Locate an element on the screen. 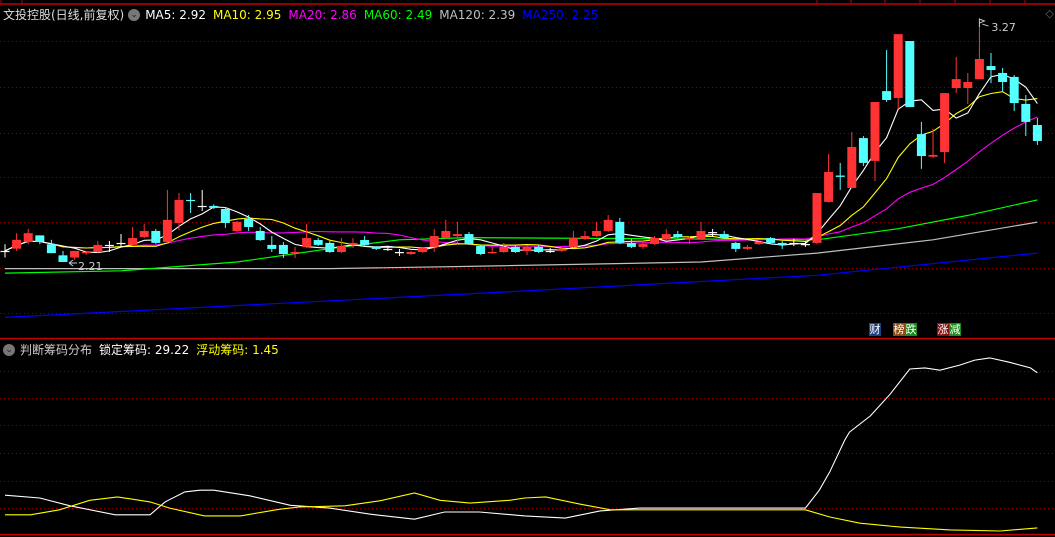 The height and width of the screenshot is (537, 1055). stock-title: 文投控股(日线,前复权) is located at coordinates (63, 14).